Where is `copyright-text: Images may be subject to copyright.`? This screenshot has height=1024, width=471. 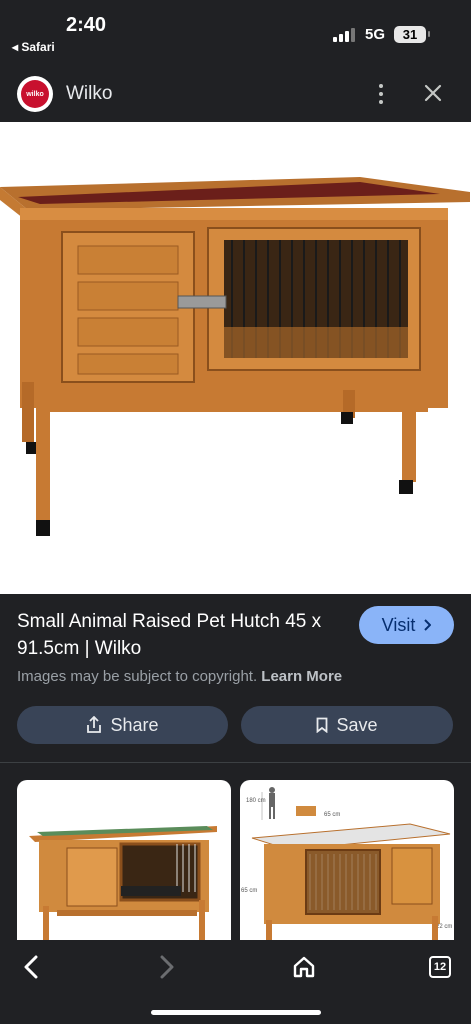 copyright-text: Images may be subject to copyright. is located at coordinates (137, 676).